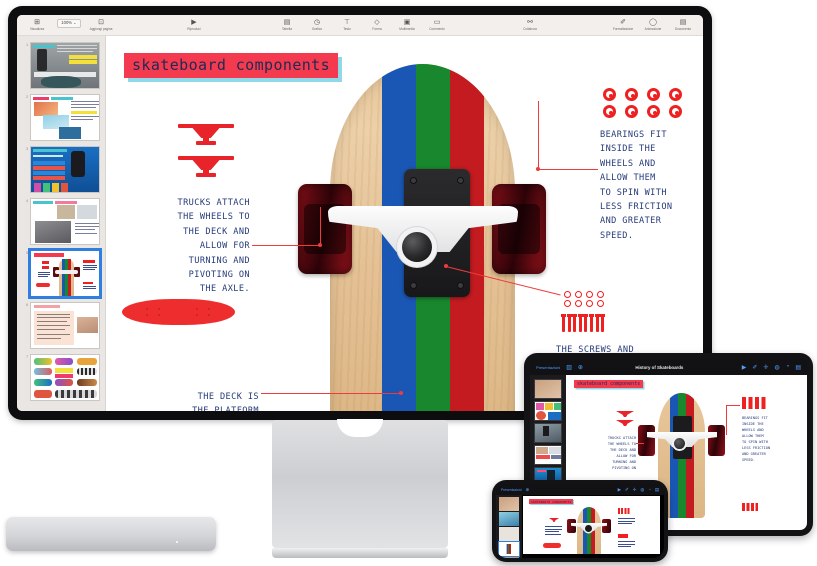 This screenshot has width=817, height=566. I want to click on bearing-icon-group, so click(645, 103).